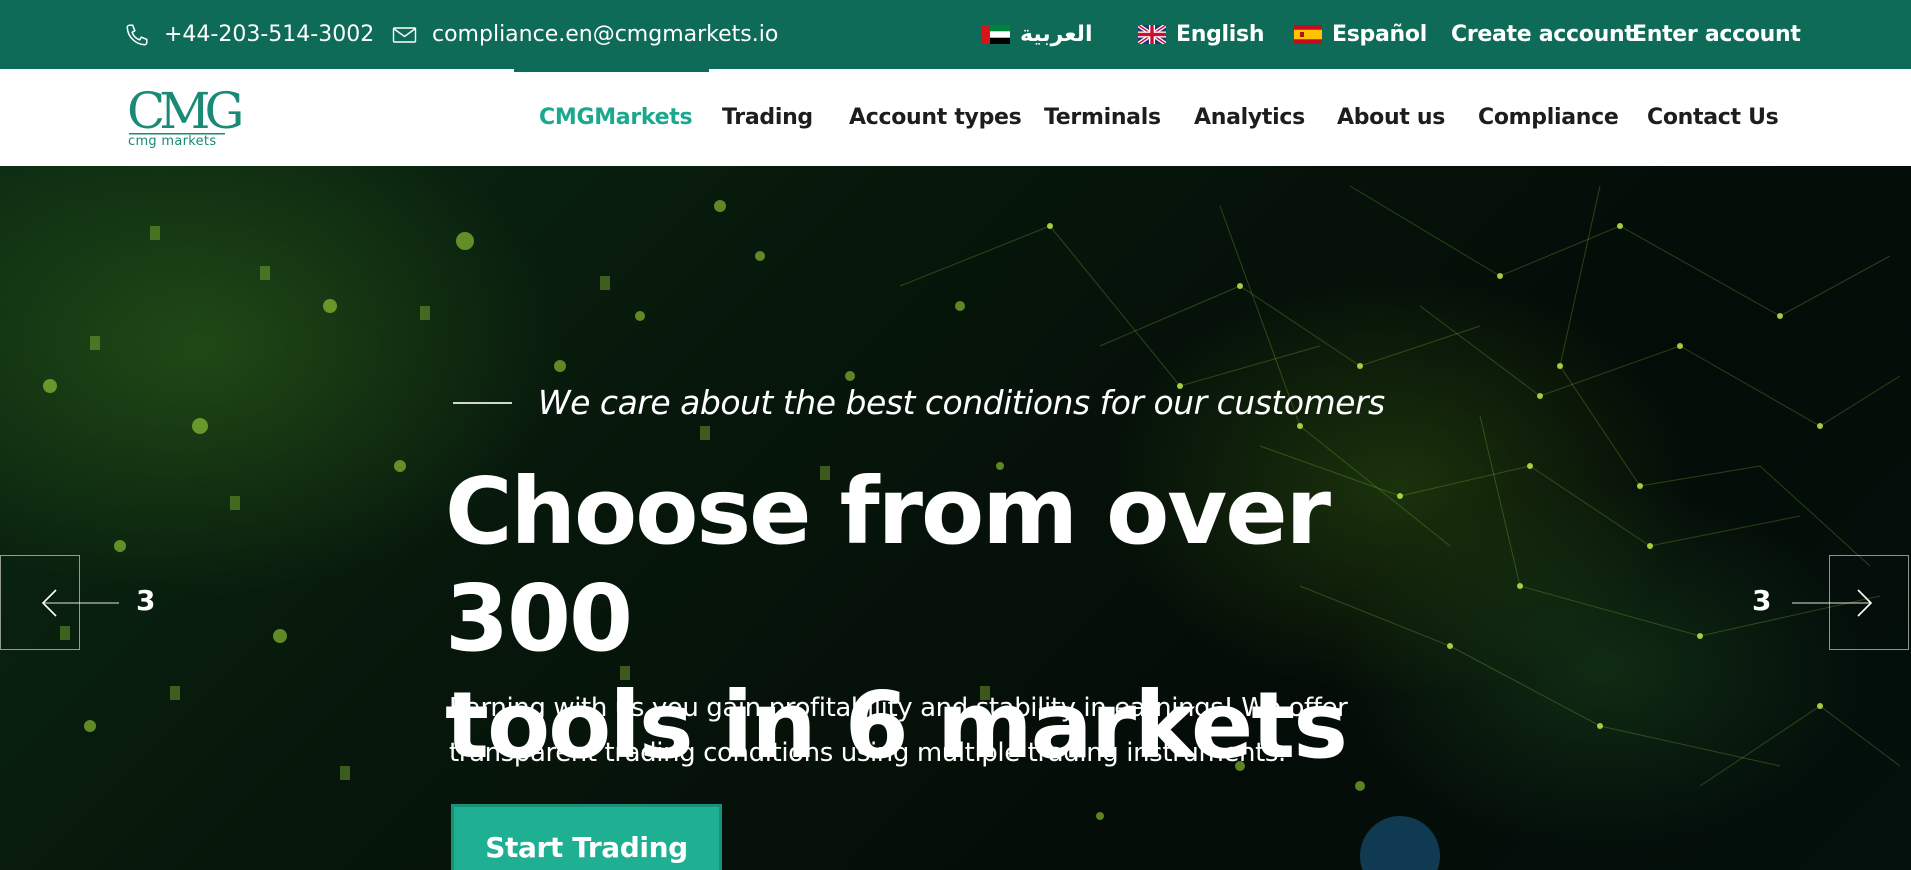 The height and width of the screenshot is (870, 1911). What do you see at coordinates (1152, 34) in the screenshot?
I see `uk-flag-icon` at bounding box center [1152, 34].